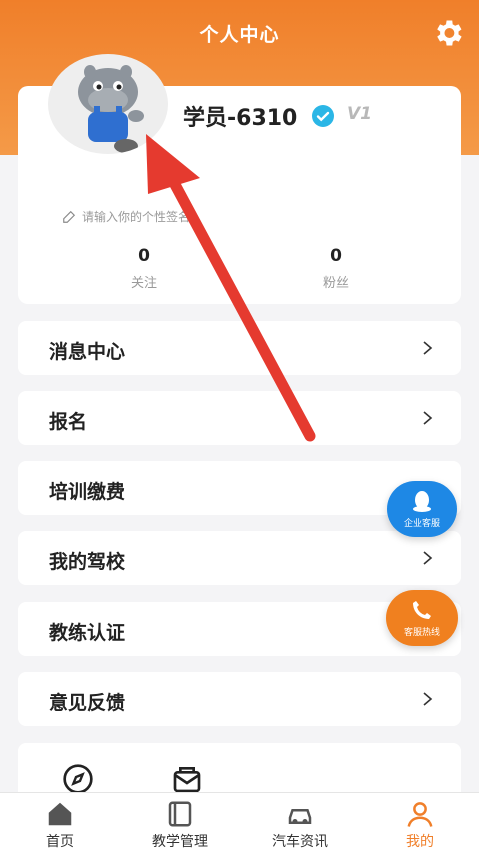 The height and width of the screenshot is (850, 479). What do you see at coordinates (422, 610) in the screenshot?
I see `phone-icon` at bounding box center [422, 610].